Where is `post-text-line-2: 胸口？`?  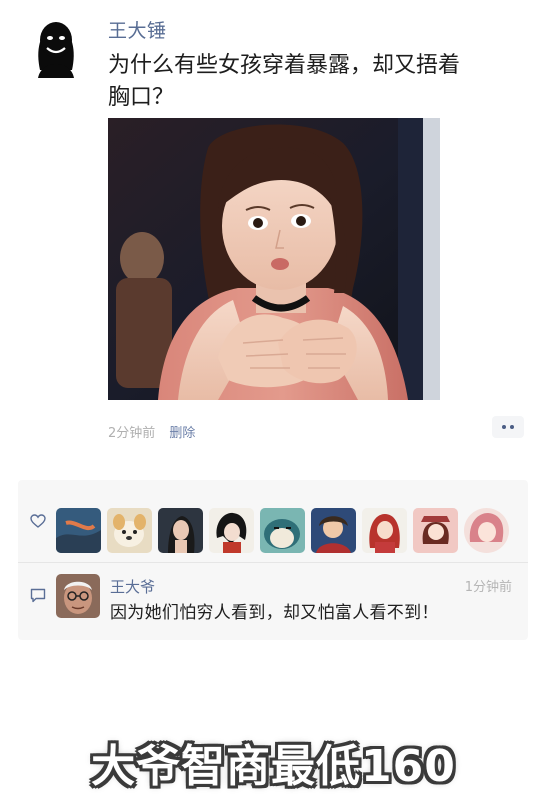 post-text-line-2: 胸口？ is located at coordinates (141, 97).